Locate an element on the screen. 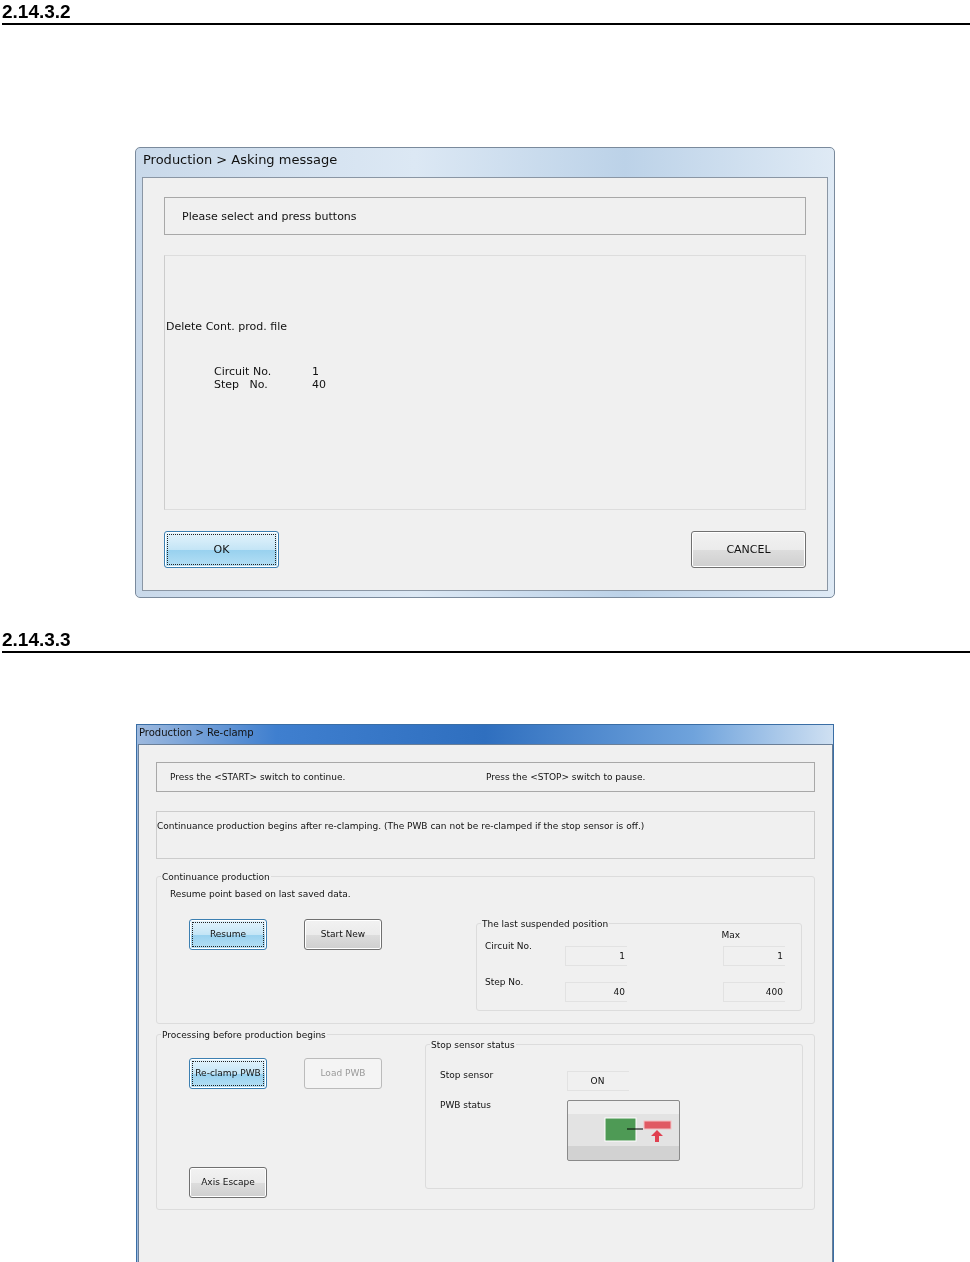 The width and height of the screenshot is (970, 1262). field-label: PWB status is located at coordinates (466, 1104).